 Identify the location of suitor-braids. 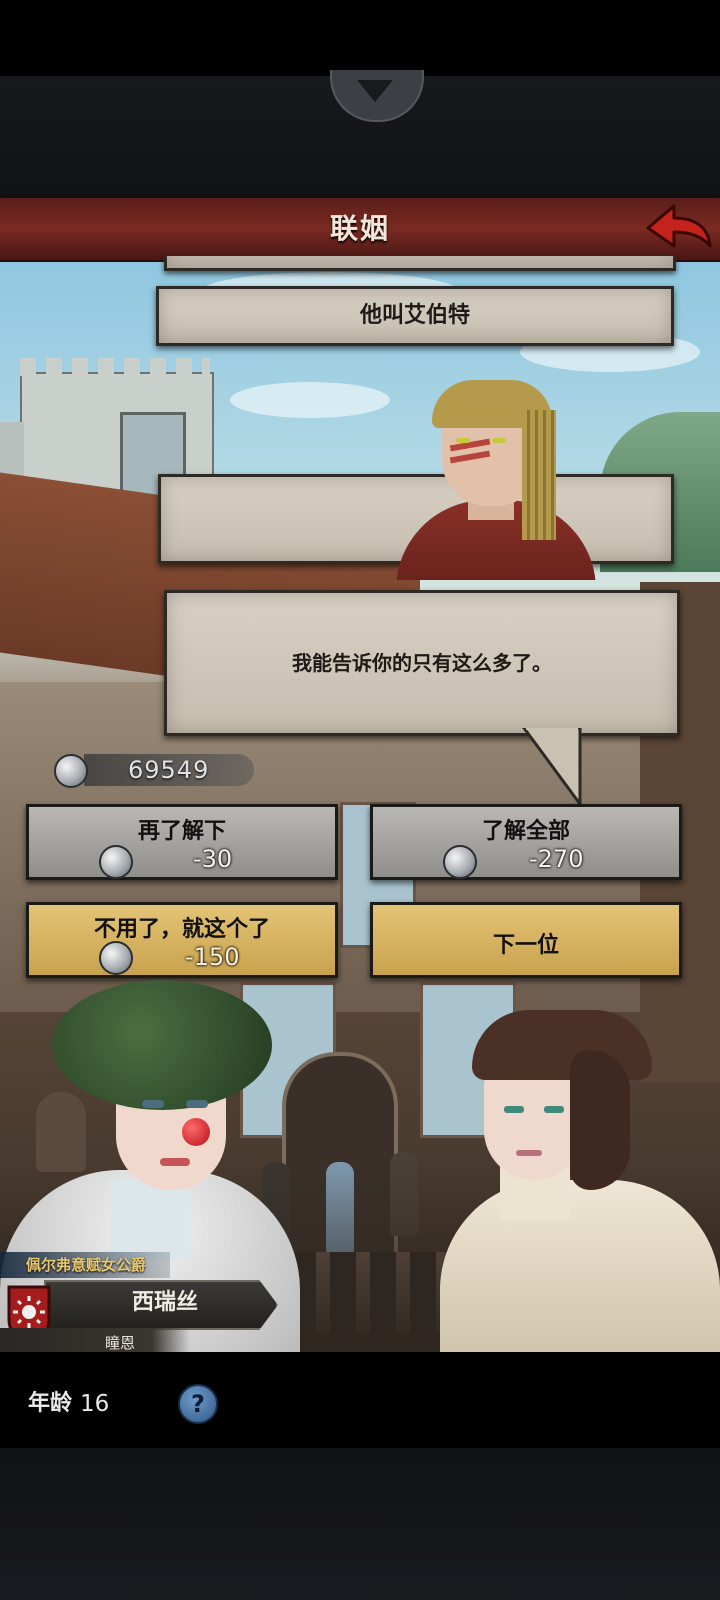
(539, 475).